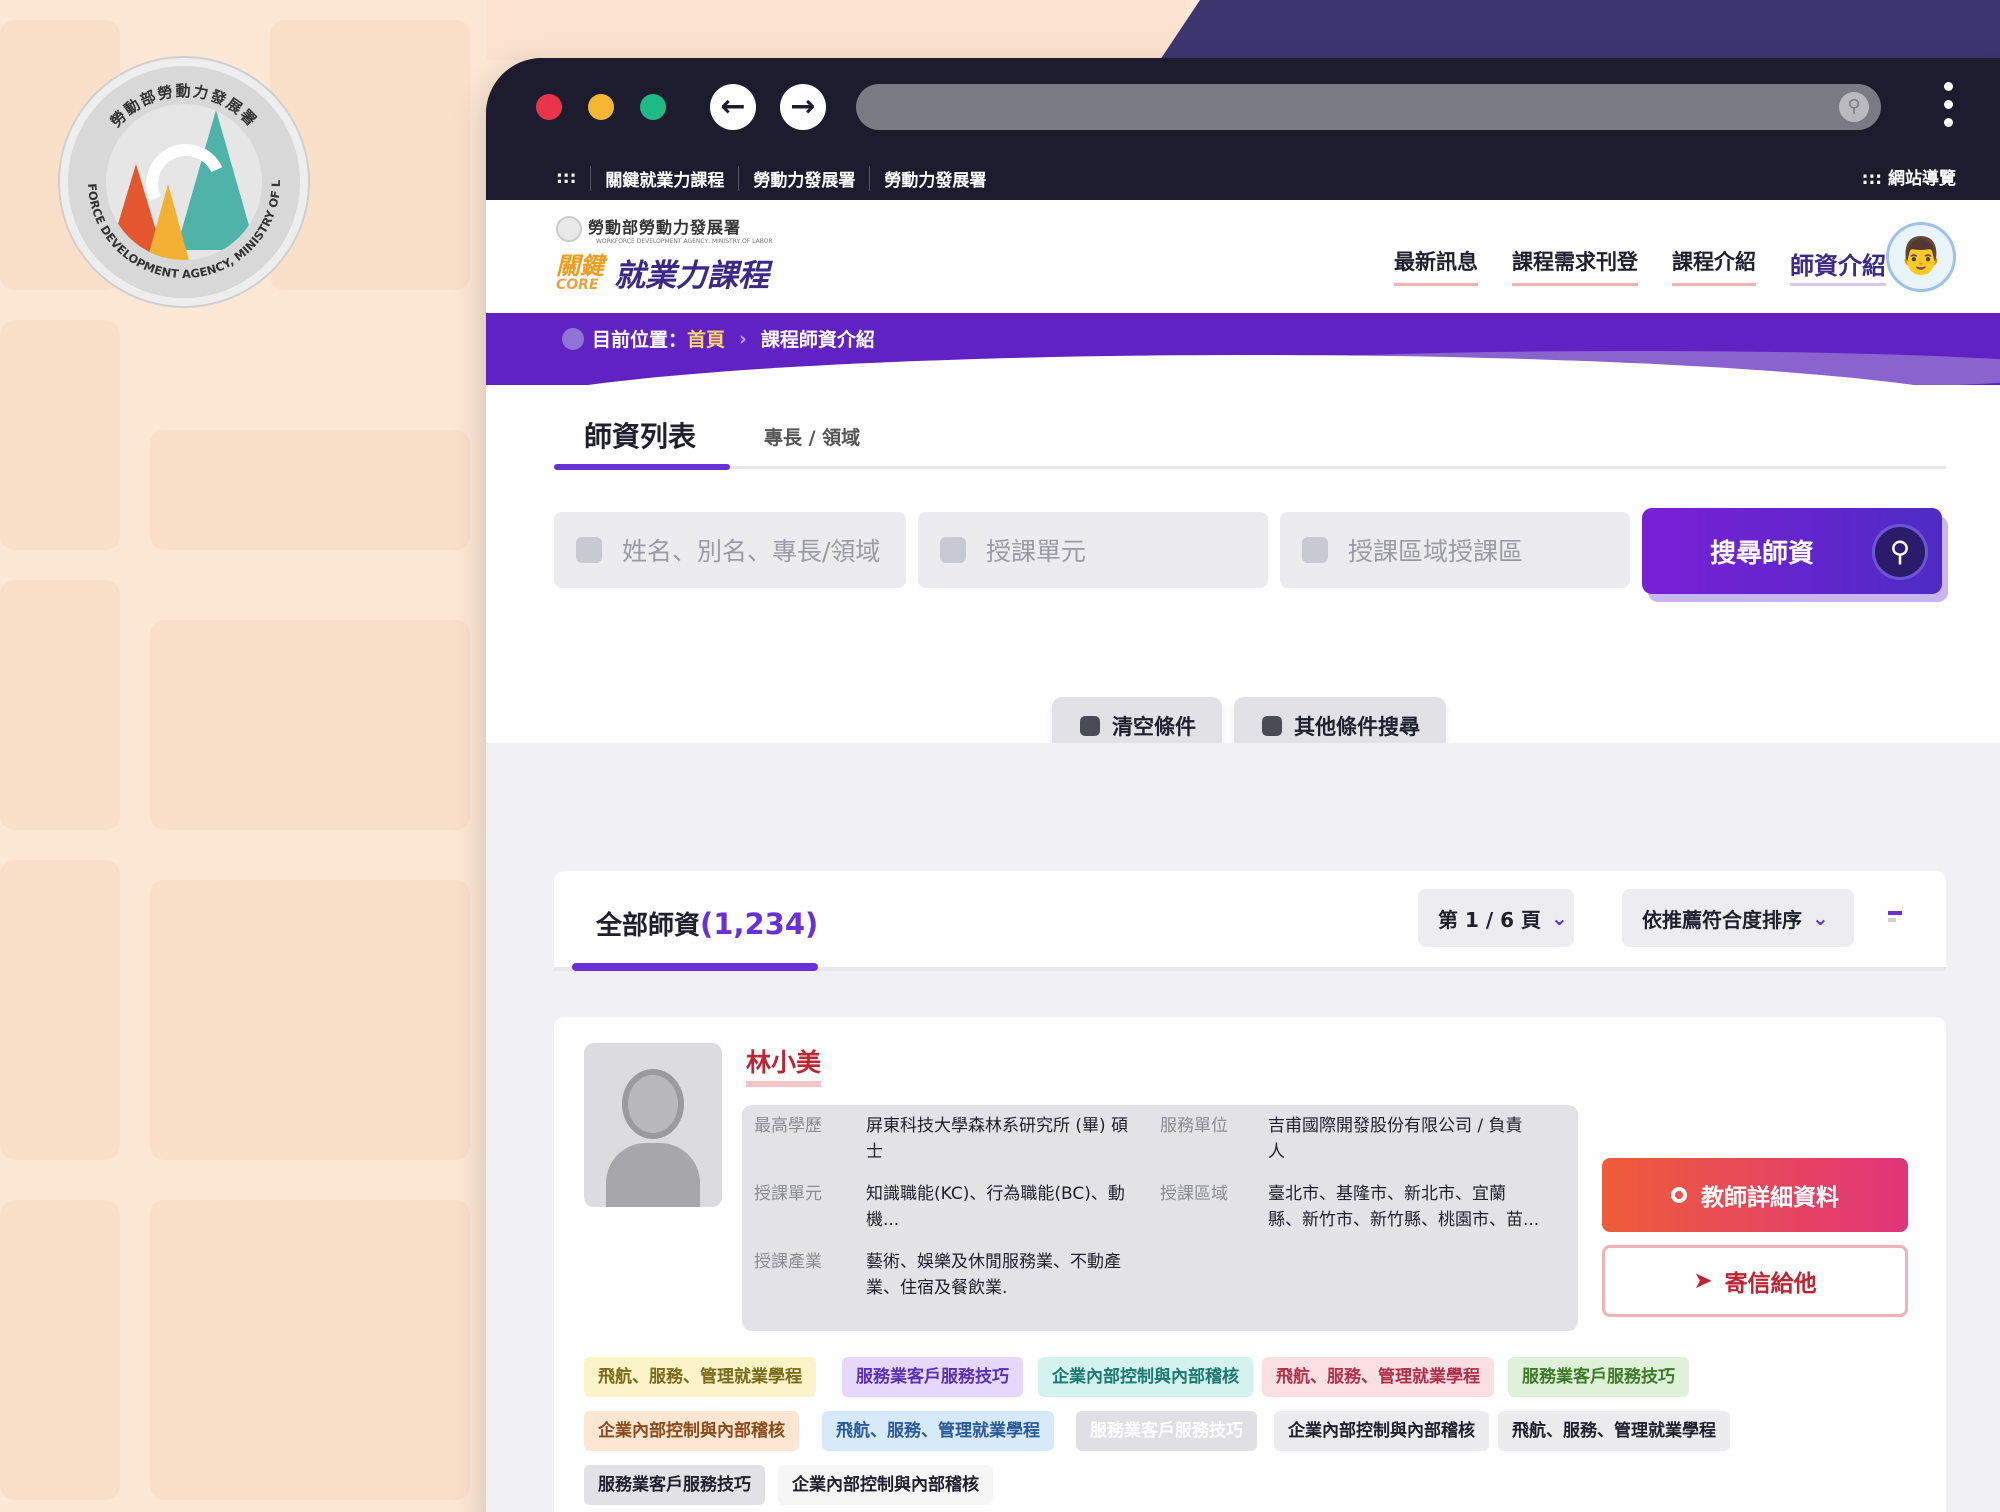 The width and height of the screenshot is (2000, 1512). What do you see at coordinates (743, 338) in the screenshot?
I see `chevron-right-icon: ›` at bounding box center [743, 338].